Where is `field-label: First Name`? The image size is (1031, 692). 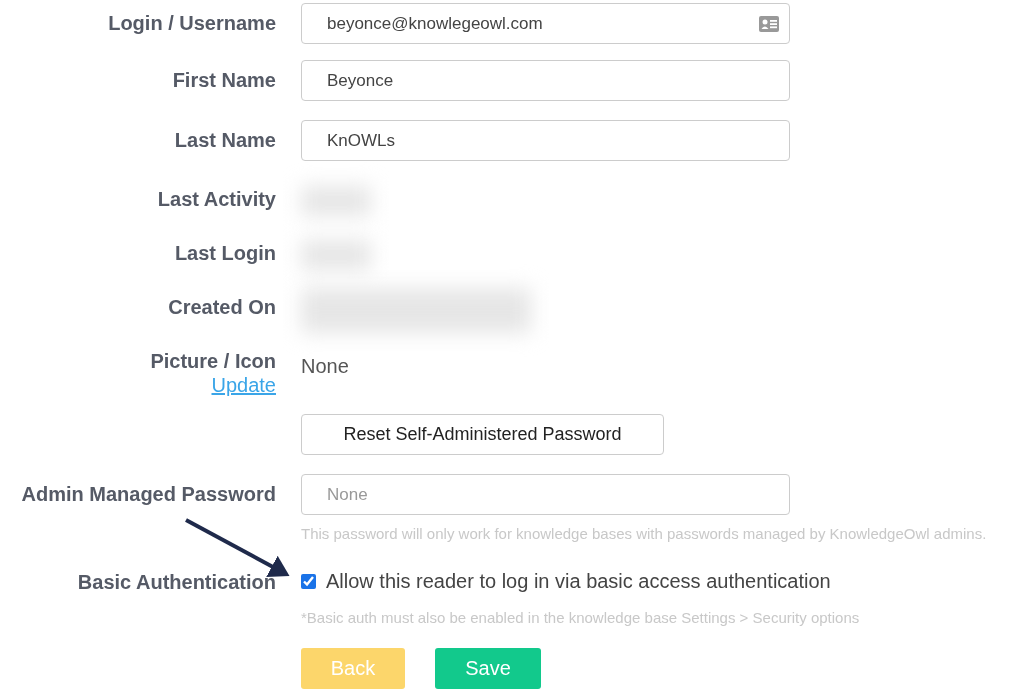
field-label: First Name is located at coordinates (224, 80).